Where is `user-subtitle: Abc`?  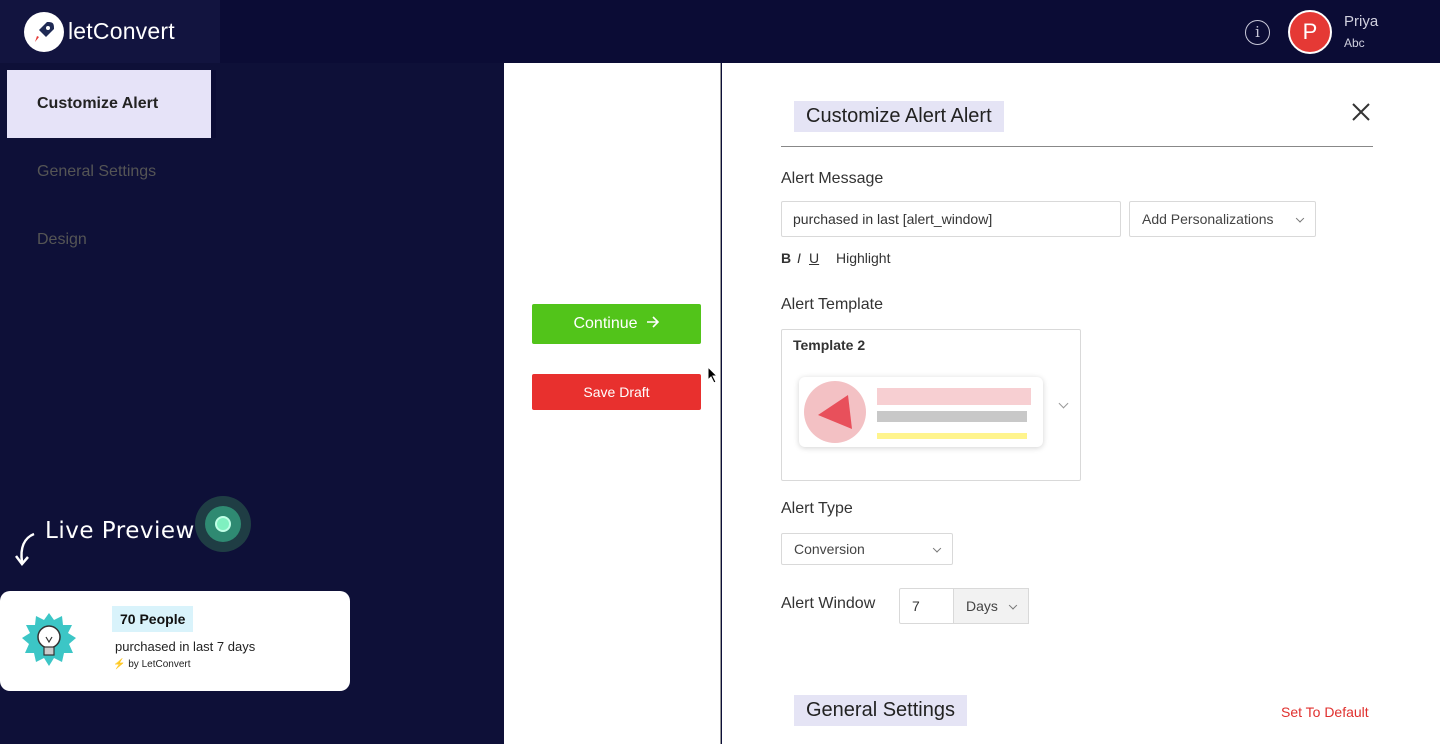
user-subtitle: Abc is located at coordinates (1354, 43).